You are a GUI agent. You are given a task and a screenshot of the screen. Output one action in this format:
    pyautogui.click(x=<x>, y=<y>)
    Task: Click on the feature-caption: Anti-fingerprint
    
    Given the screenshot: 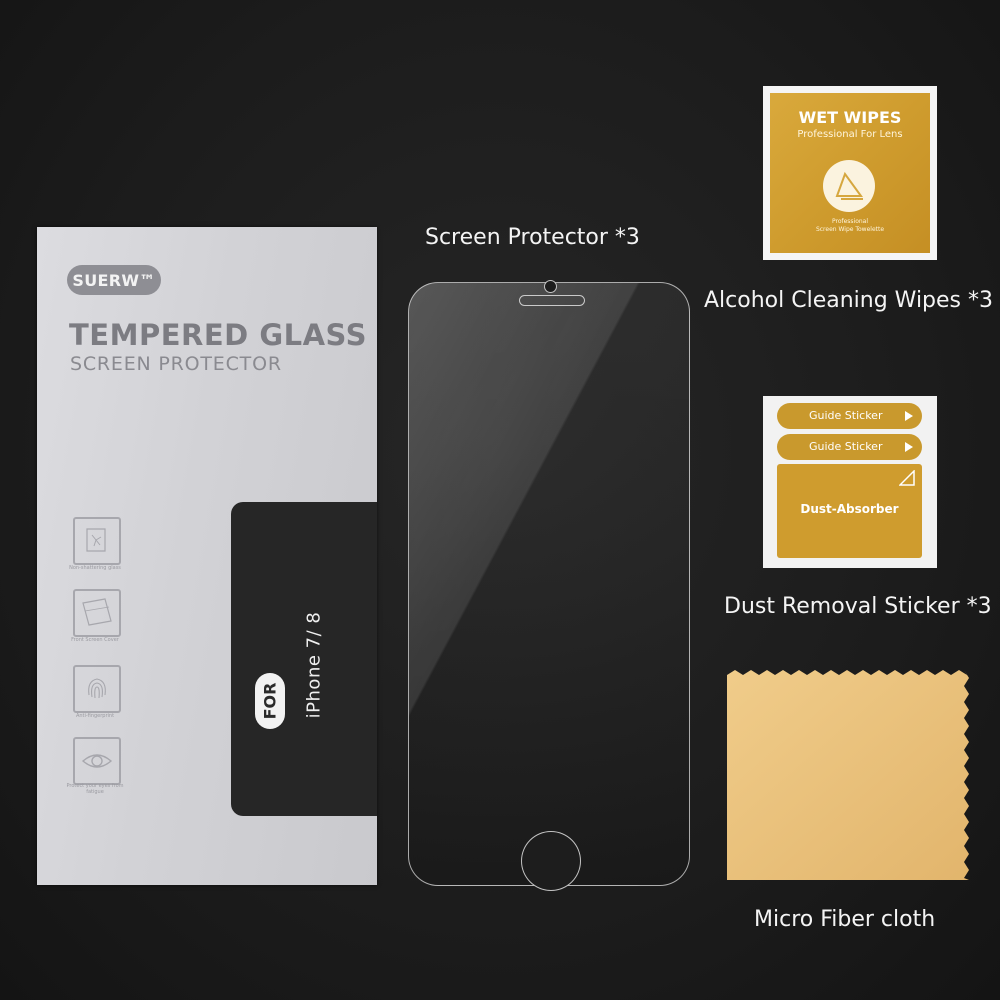 What is the action you would take?
    pyautogui.click(x=95, y=716)
    